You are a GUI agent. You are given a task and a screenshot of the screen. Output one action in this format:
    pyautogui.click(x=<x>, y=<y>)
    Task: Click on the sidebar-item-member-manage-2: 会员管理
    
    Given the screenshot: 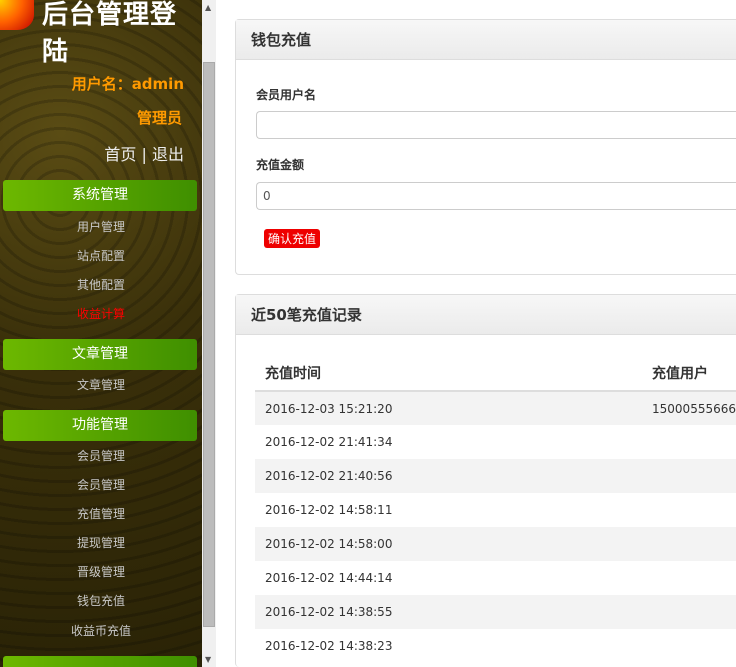 What is the action you would take?
    pyautogui.click(x=101, y=484)
    